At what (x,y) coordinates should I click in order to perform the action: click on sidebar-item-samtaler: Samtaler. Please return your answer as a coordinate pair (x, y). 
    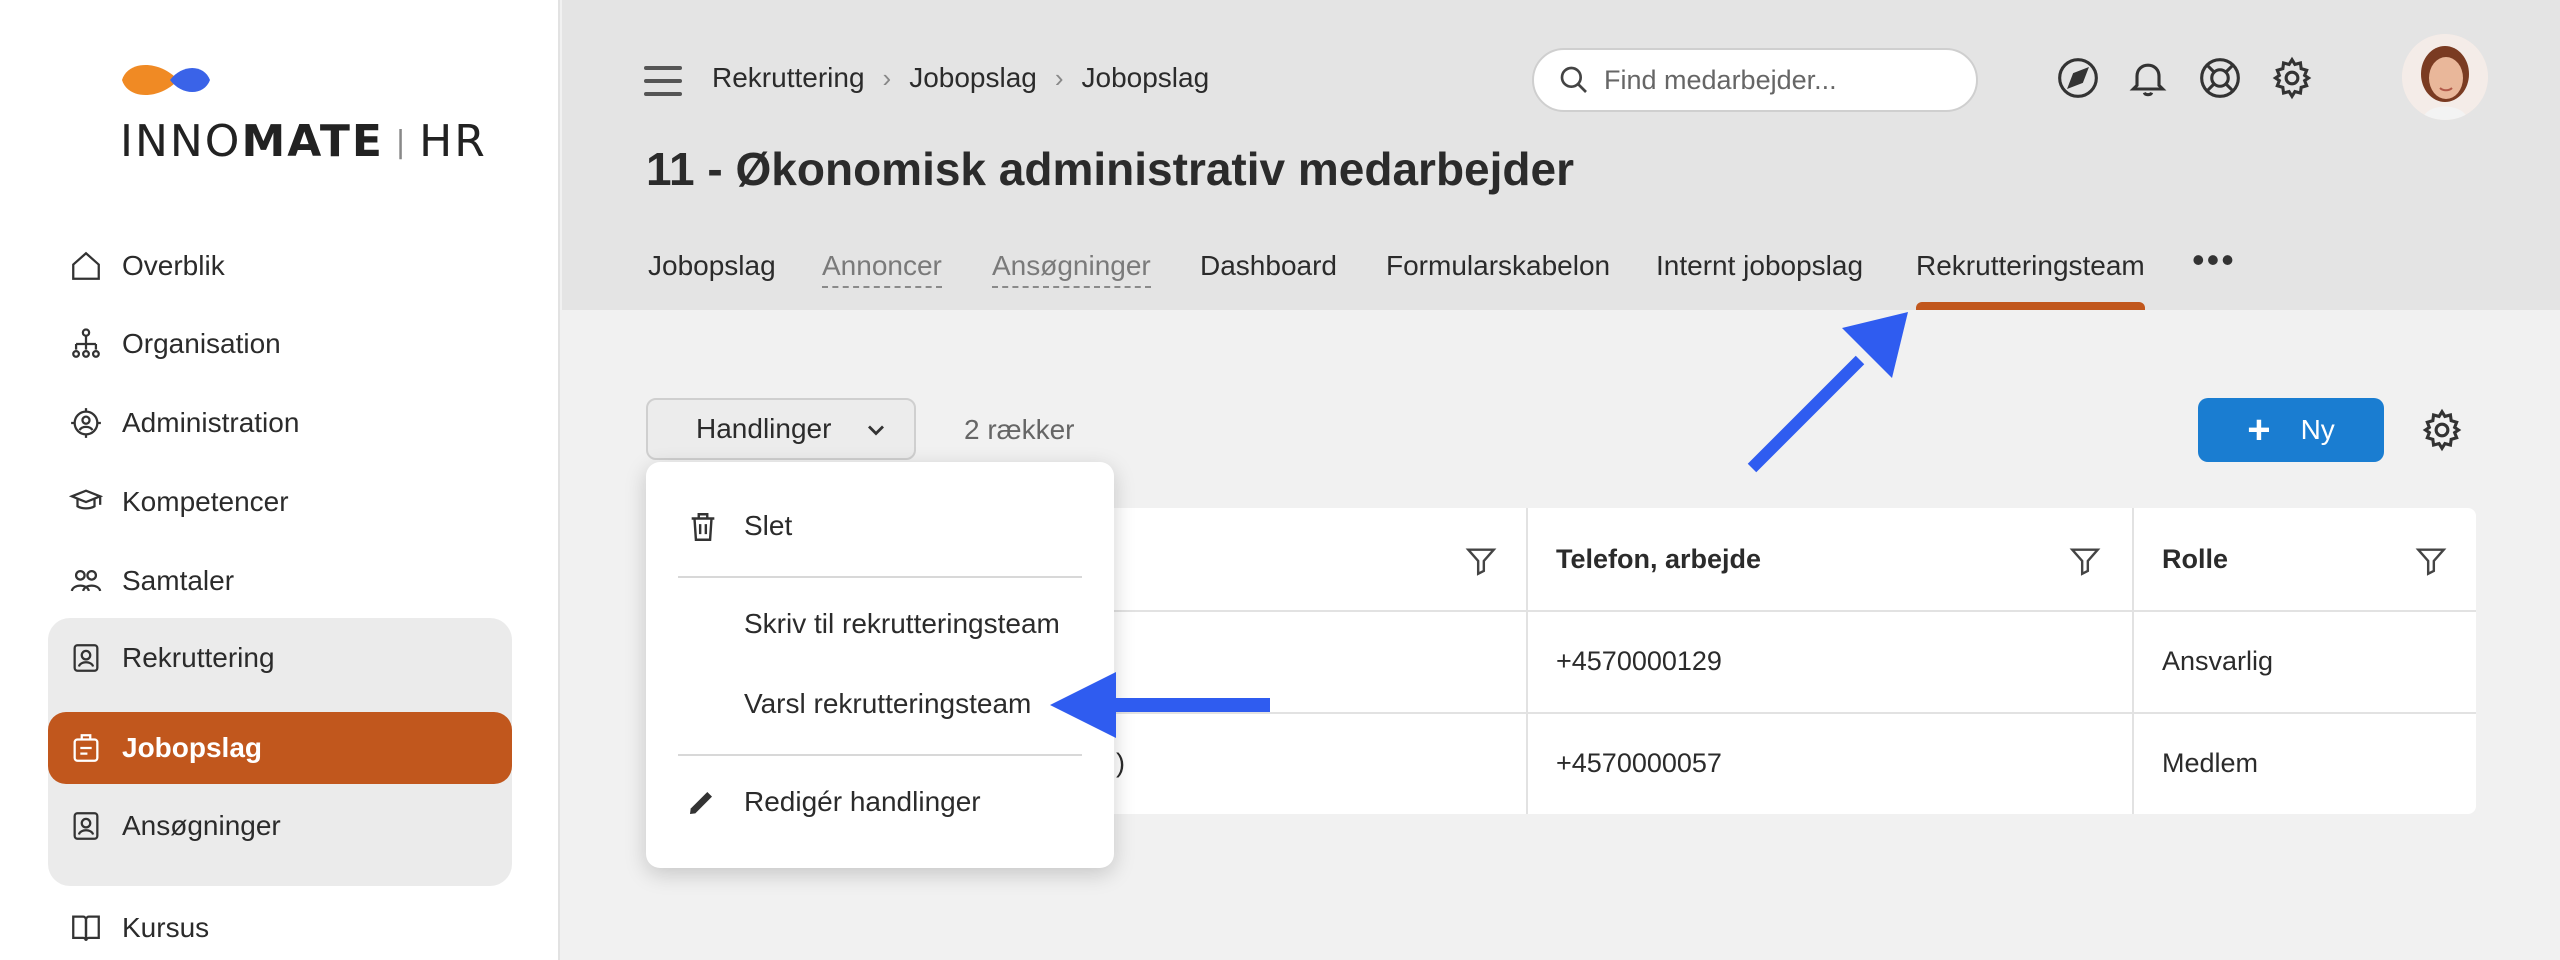
    Looking at the image, I should click on (280, 581).